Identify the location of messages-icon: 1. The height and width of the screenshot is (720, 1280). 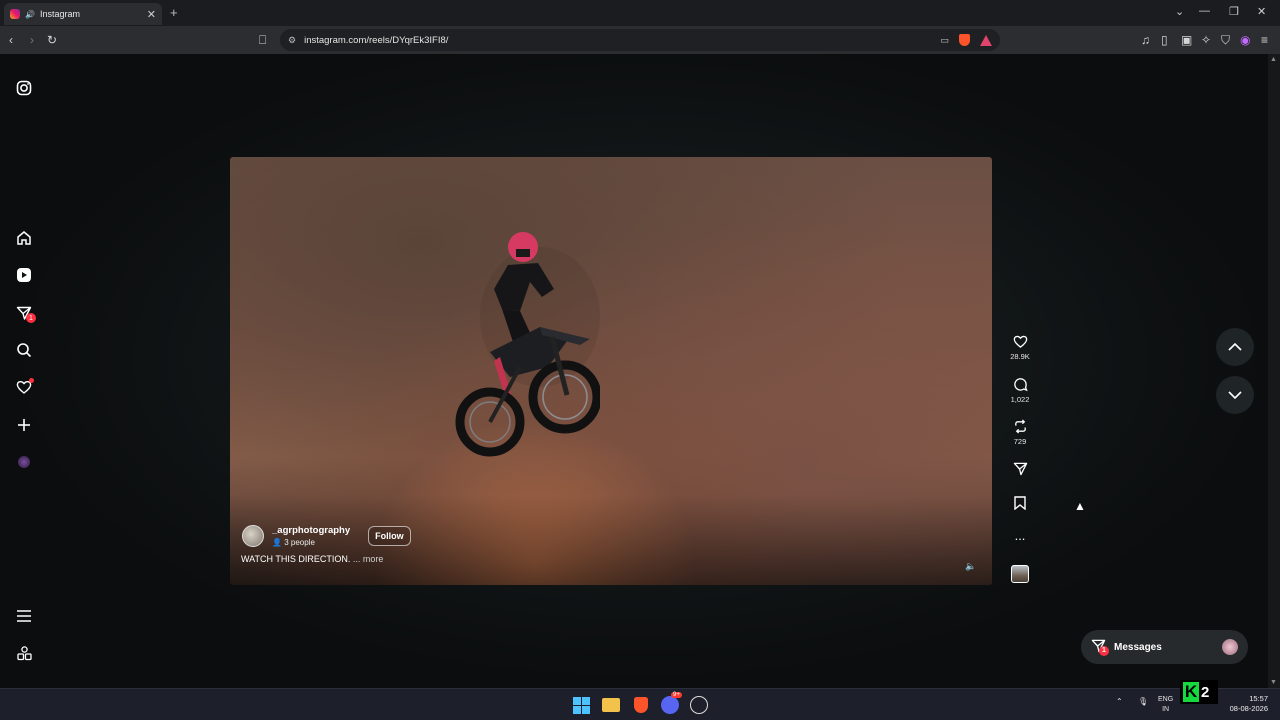
(1100, 647).